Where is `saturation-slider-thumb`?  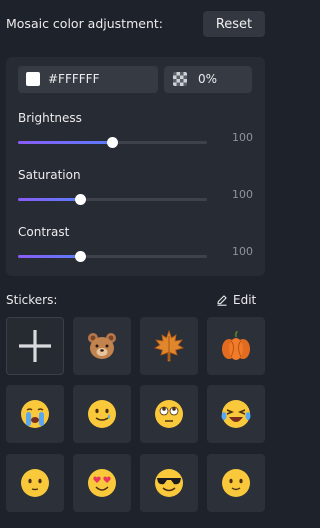 saturation-slider-thumb is located at coordinates (80, 199).